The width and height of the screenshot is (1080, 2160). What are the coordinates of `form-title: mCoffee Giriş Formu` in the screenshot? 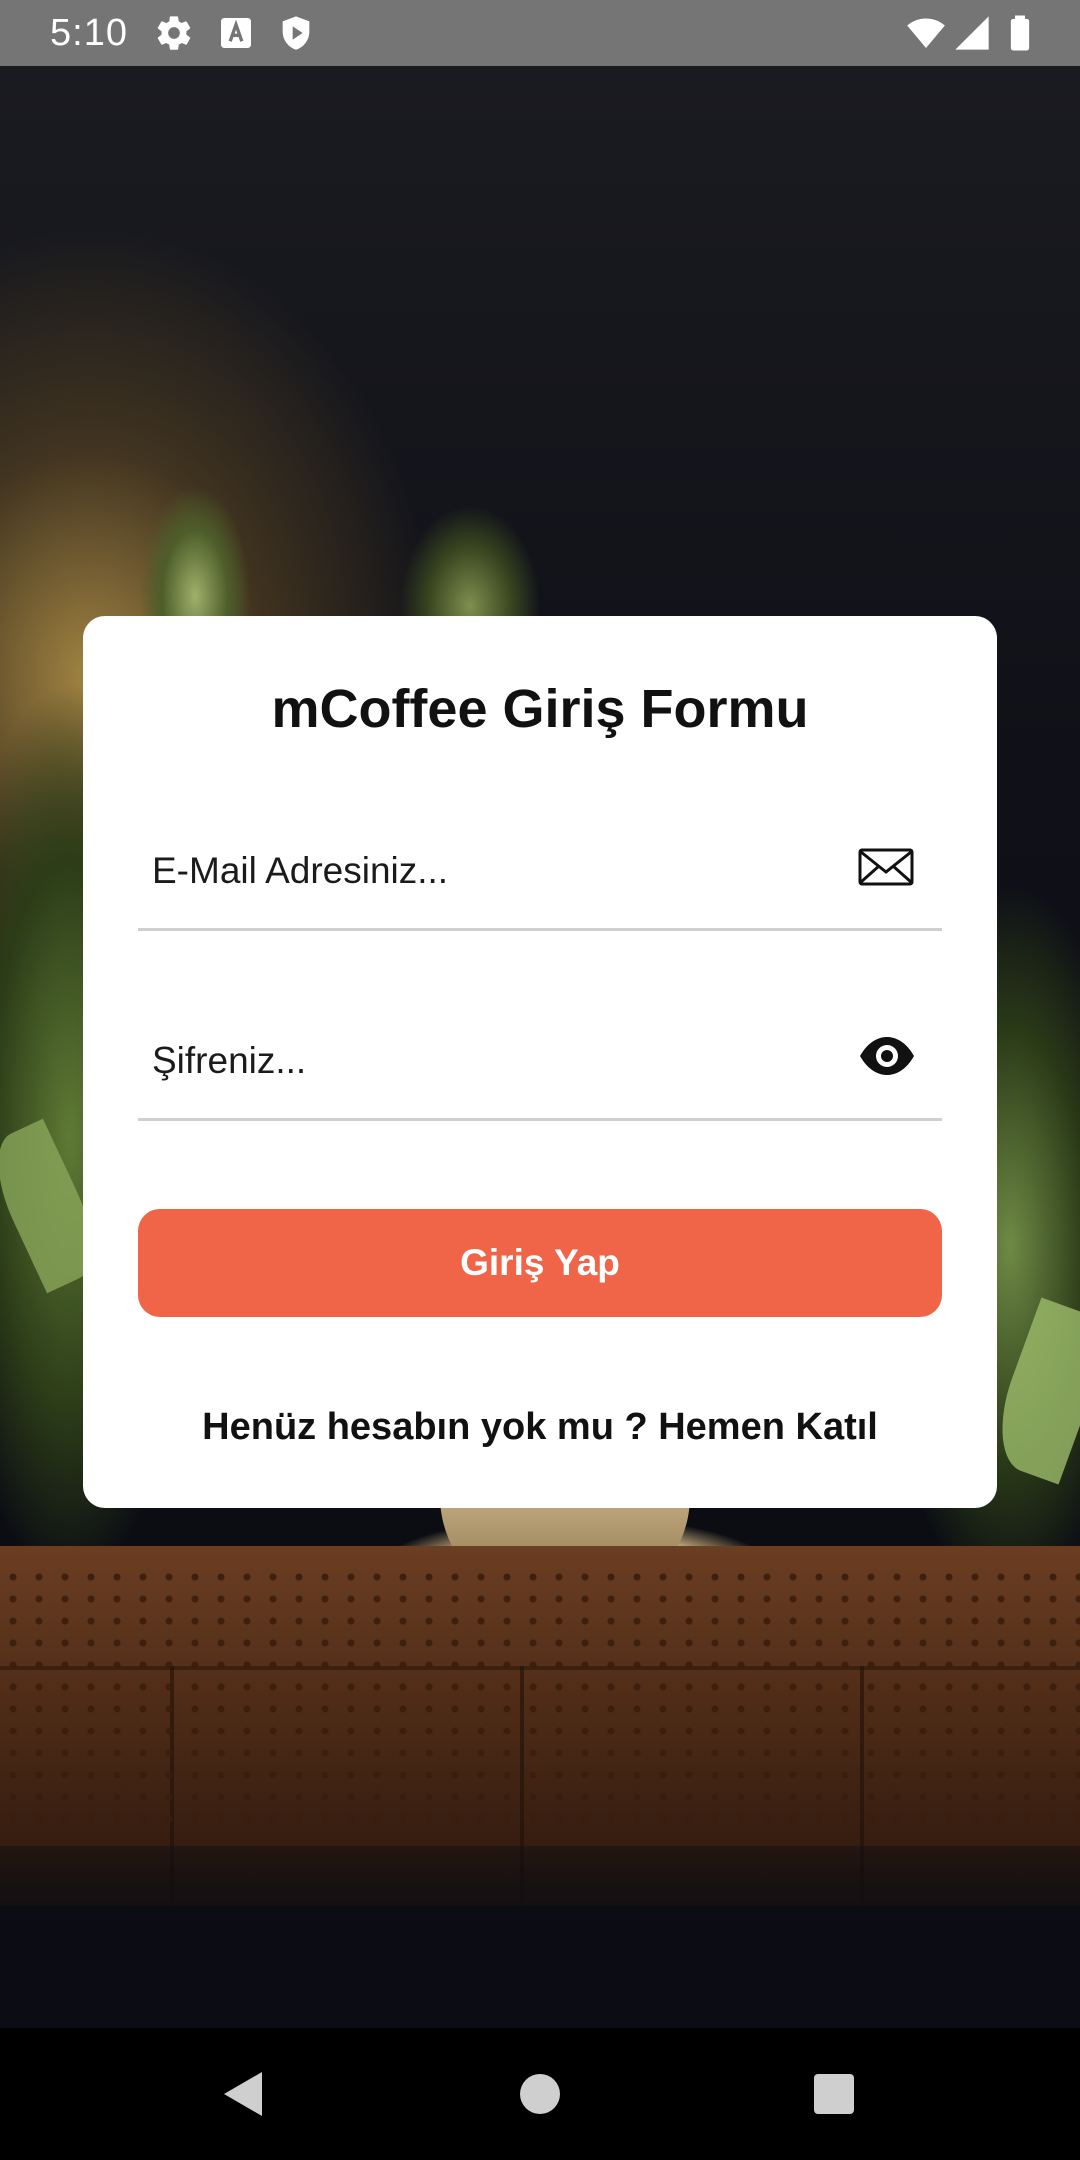 It's located at (540, 709).